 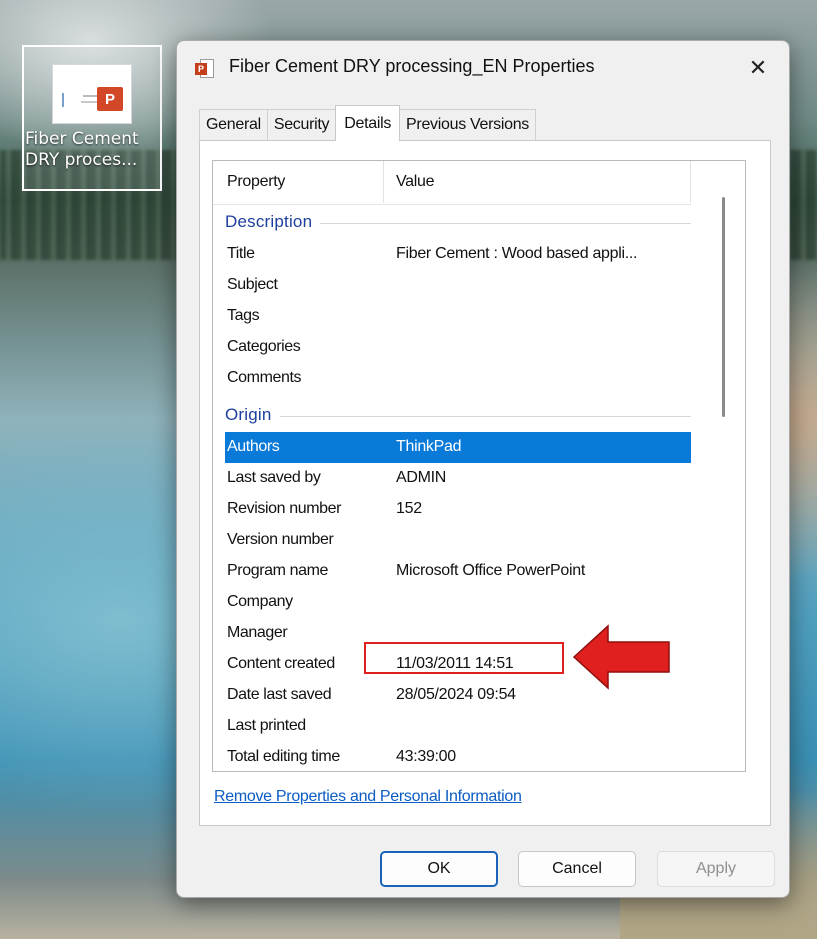 I want to click on property-name: Categories, so click(x=264, y=346).